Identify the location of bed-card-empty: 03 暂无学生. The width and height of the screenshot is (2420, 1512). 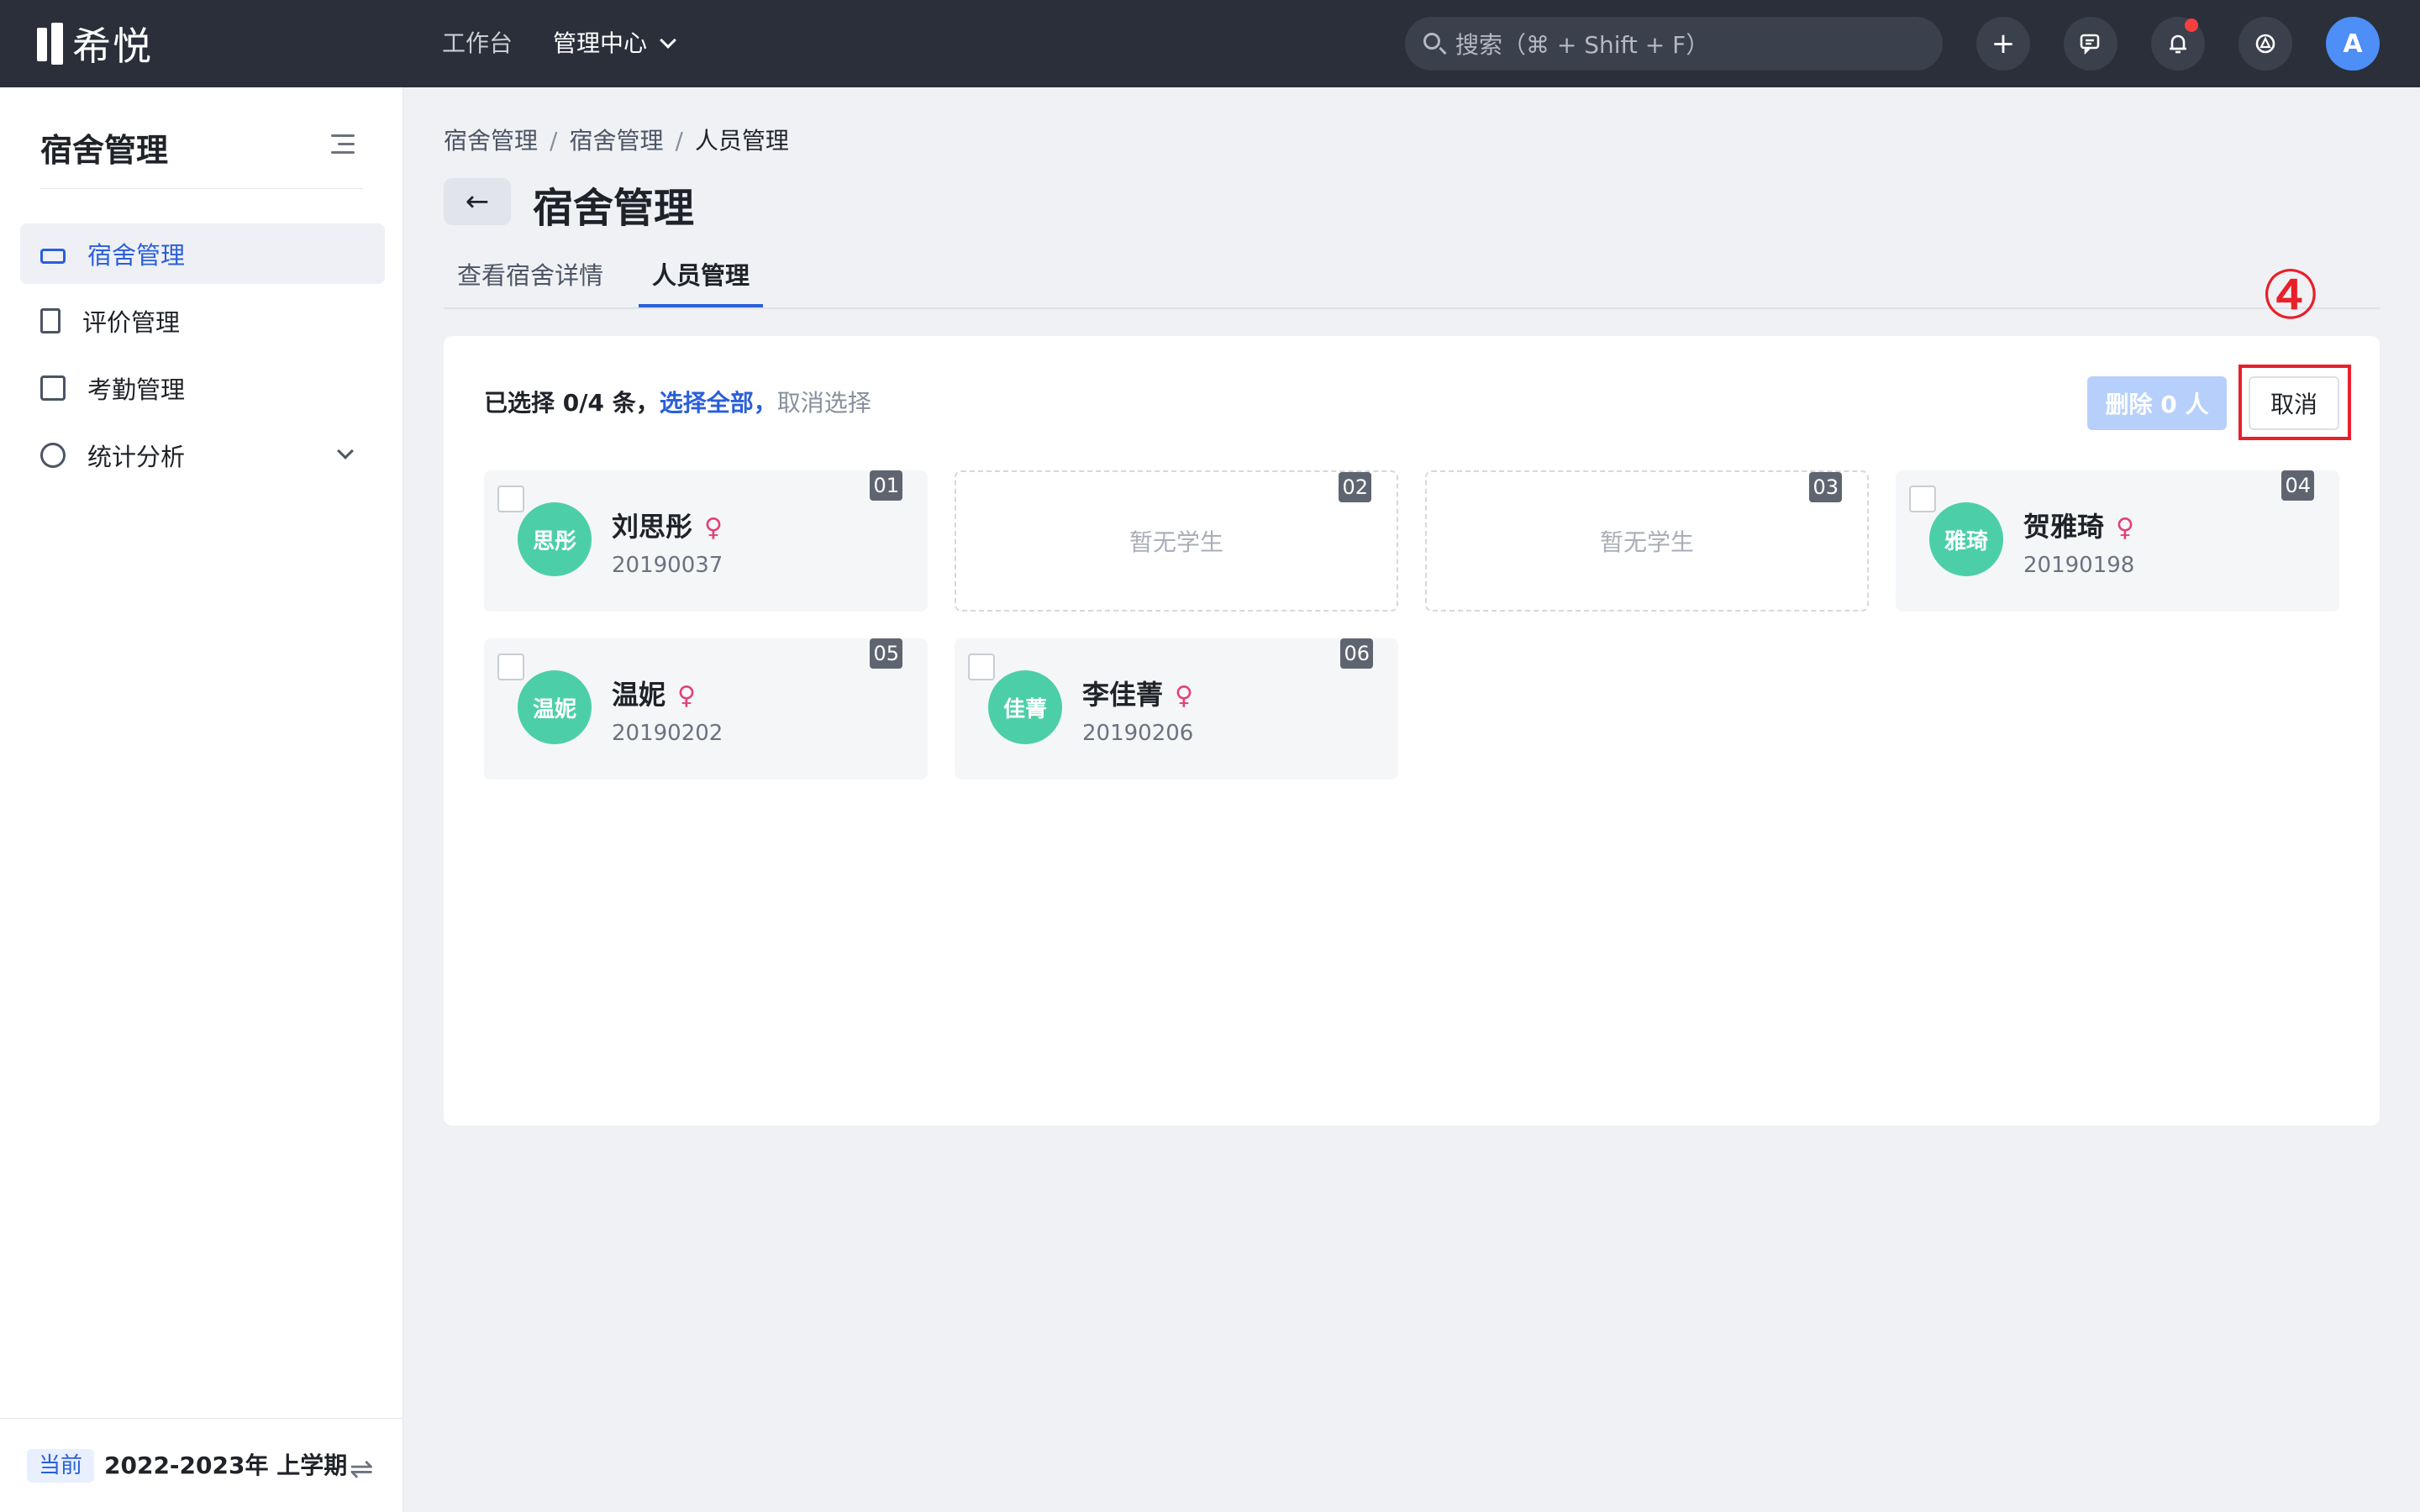
(1647, 541).